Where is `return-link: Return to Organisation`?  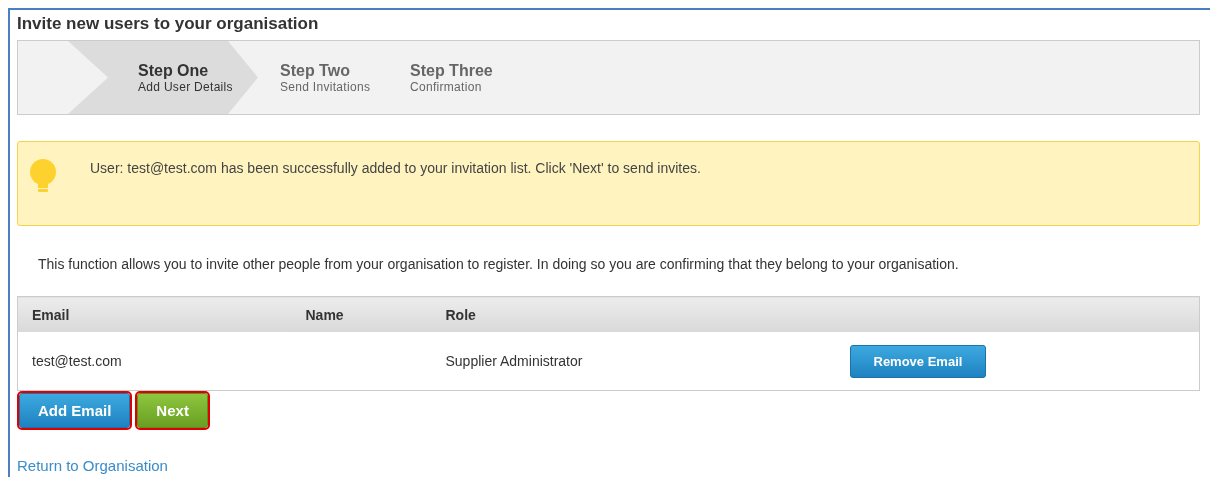
return-link: Return to Organisation is located at coordinates (92, 465).